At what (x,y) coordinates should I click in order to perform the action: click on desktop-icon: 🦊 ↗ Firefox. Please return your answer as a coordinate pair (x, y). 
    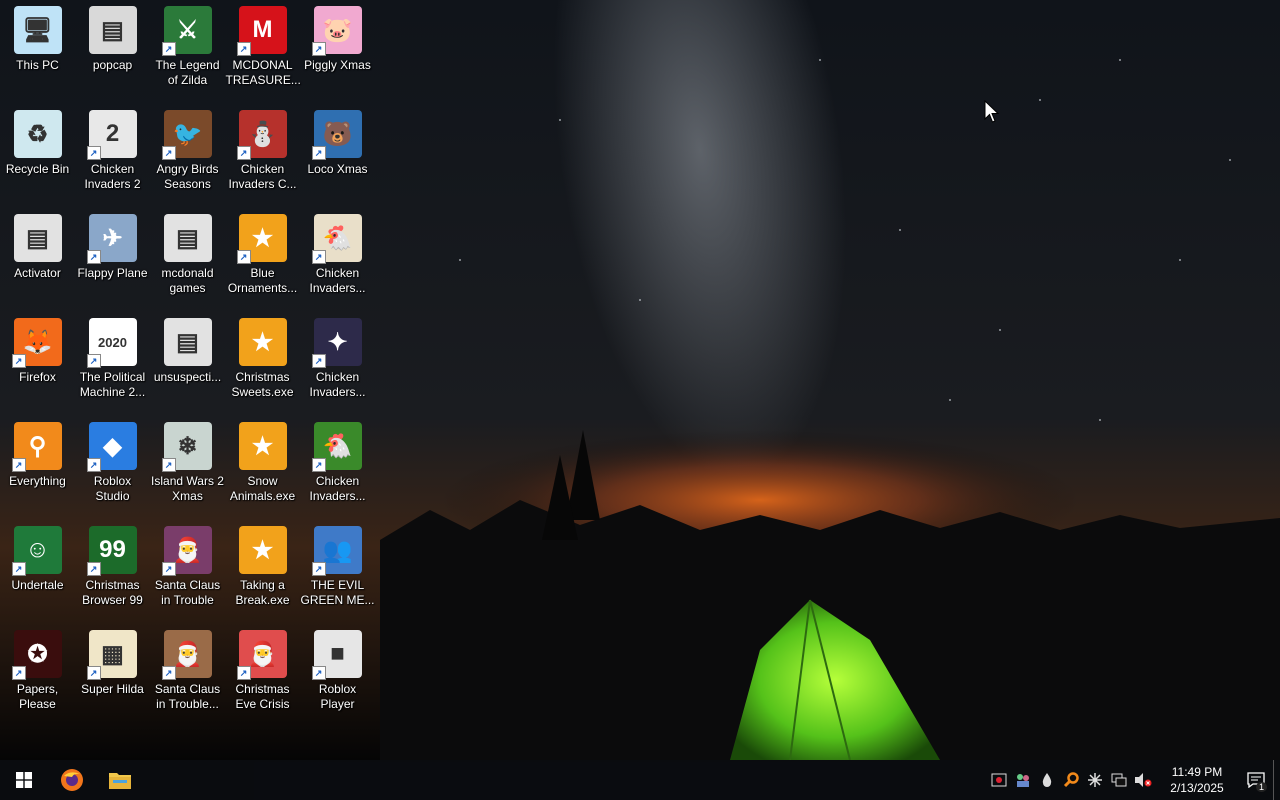
    Looking at the image, I should click on (37, 366).